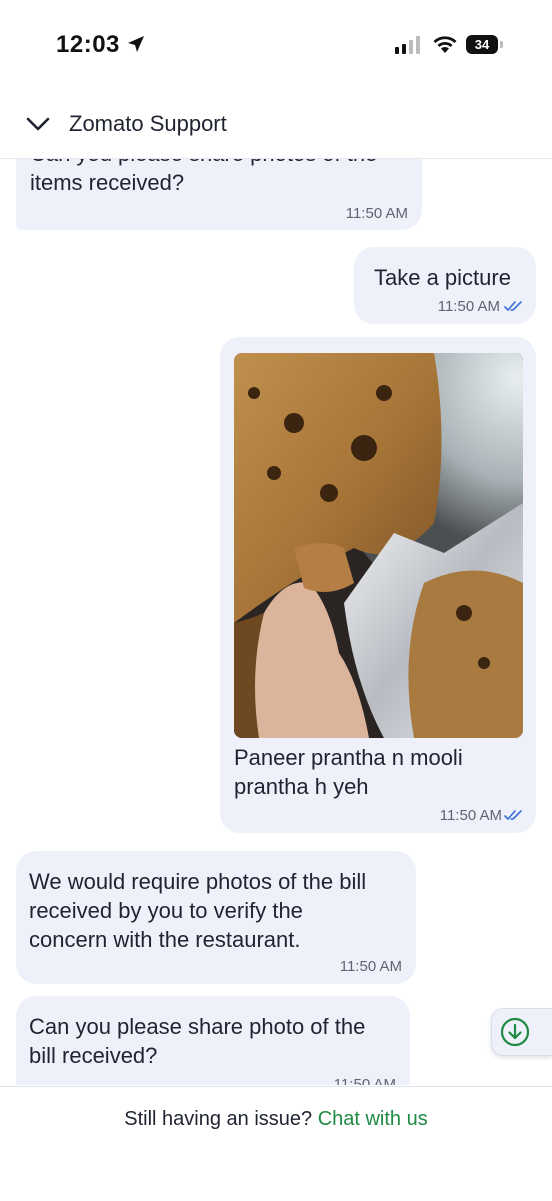 This screenshot has width=552, height=1201. Describe the element at coordinates (442, 277) in the screenshot. I see `message-text: Take a picture` at that location.